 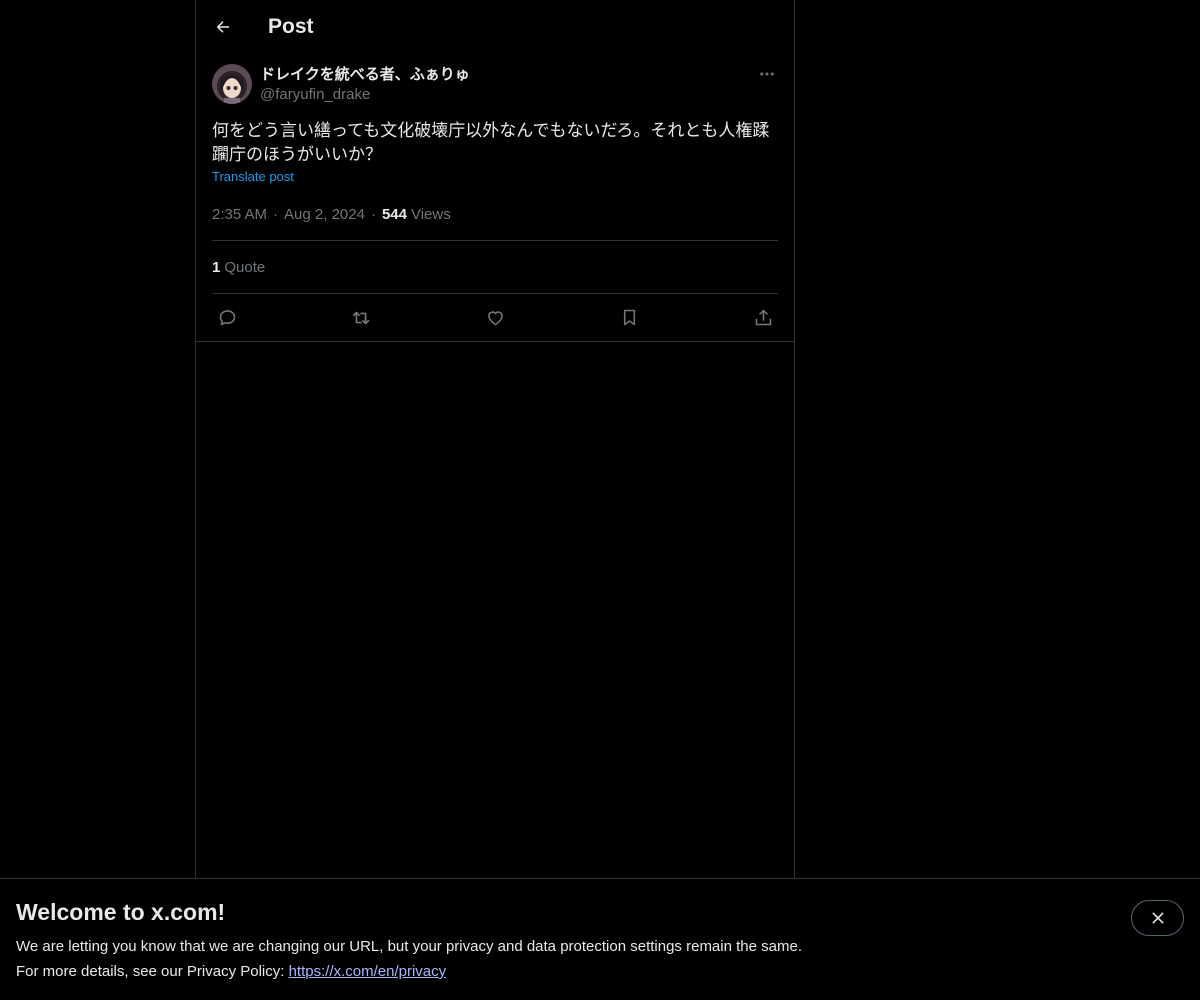 I want to click on action-bar, so click(x=495, y=317).